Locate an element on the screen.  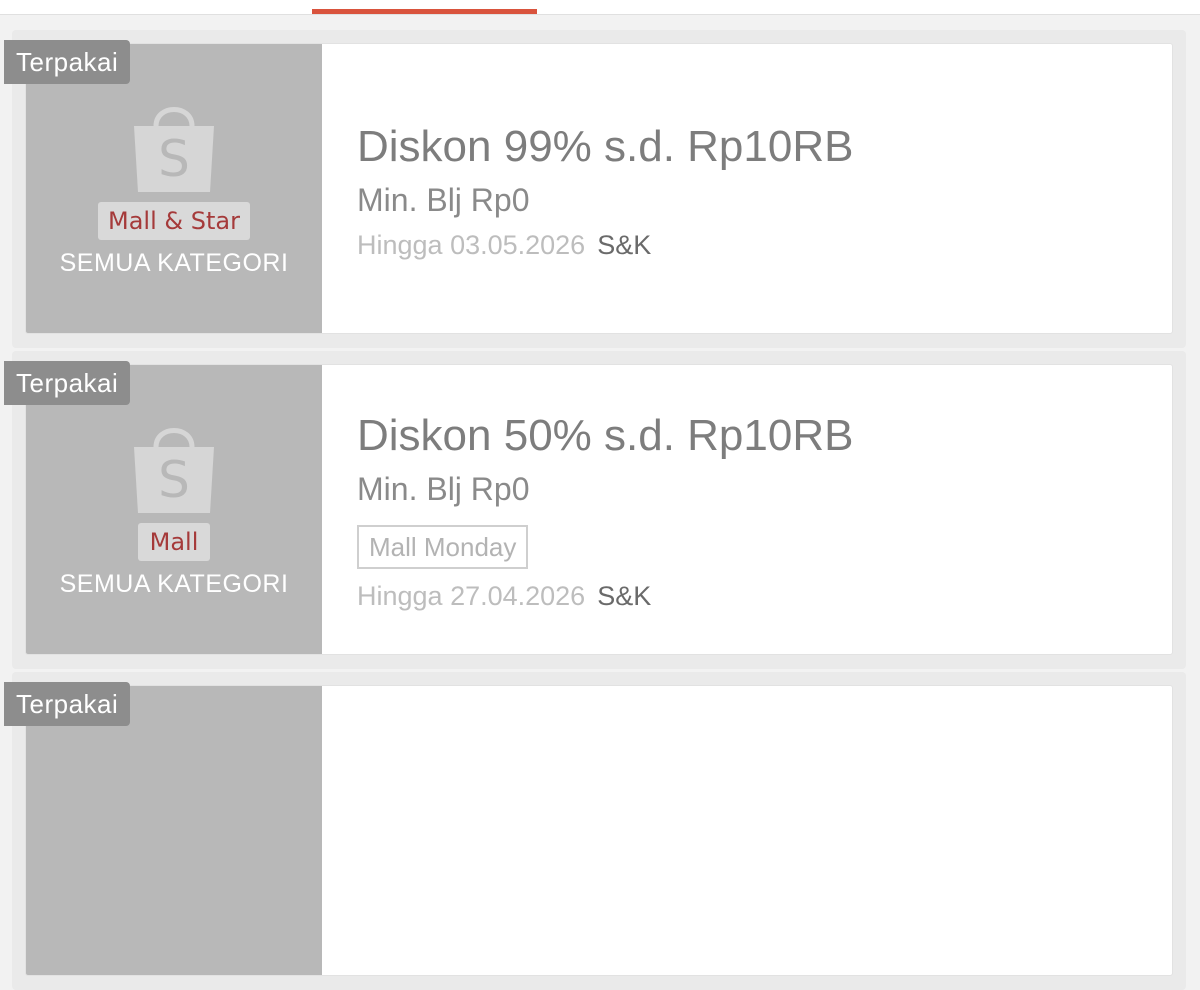
voucher-expiry: Hingga 27.04.2026 is located at coordinates (471, 596).